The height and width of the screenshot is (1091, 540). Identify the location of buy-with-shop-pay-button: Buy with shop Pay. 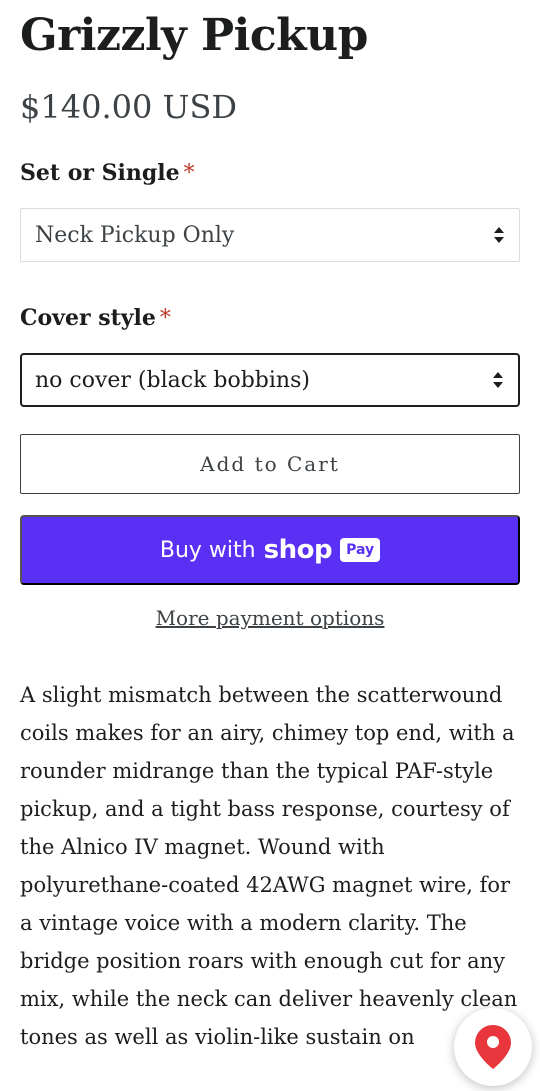
(270, 550).